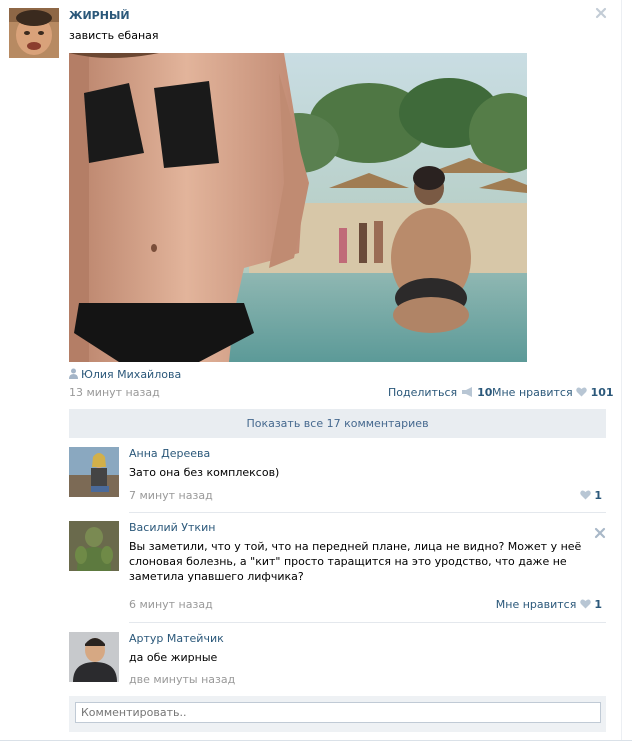 This screenshot has width=632, height=741. I want to click on comment-input, so click(338, 712).